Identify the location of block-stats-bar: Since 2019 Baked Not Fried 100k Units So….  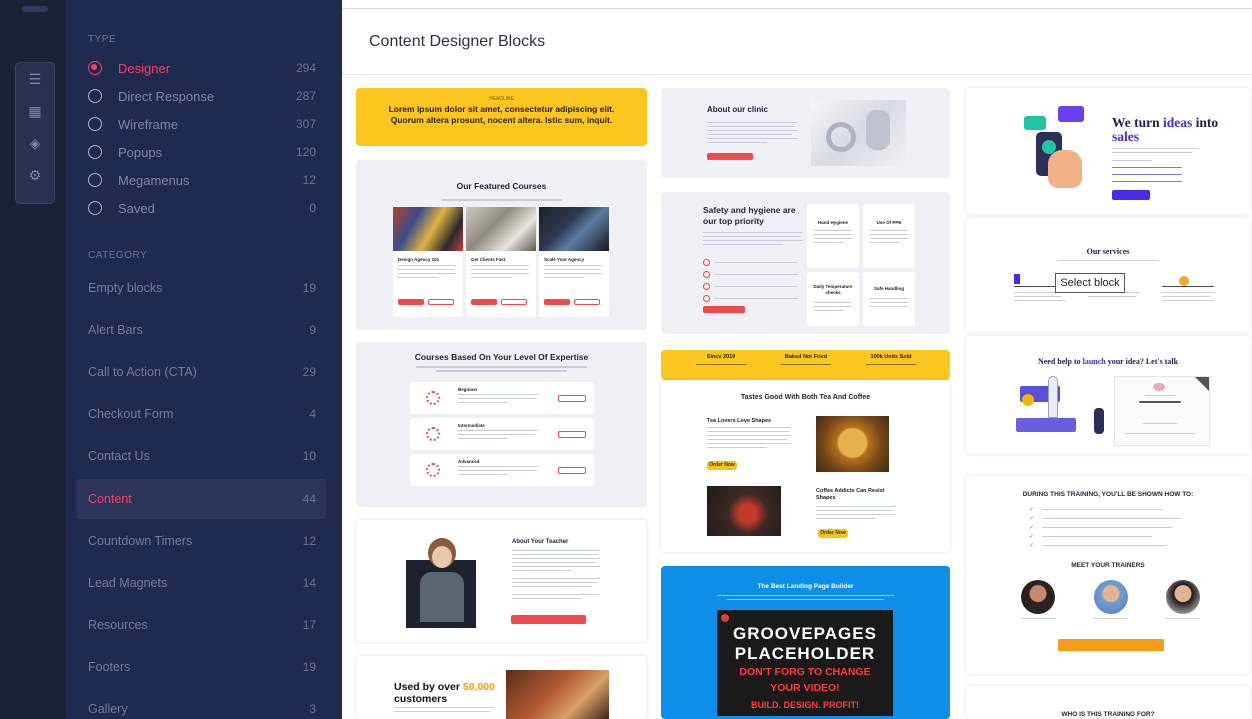
(805, 365).